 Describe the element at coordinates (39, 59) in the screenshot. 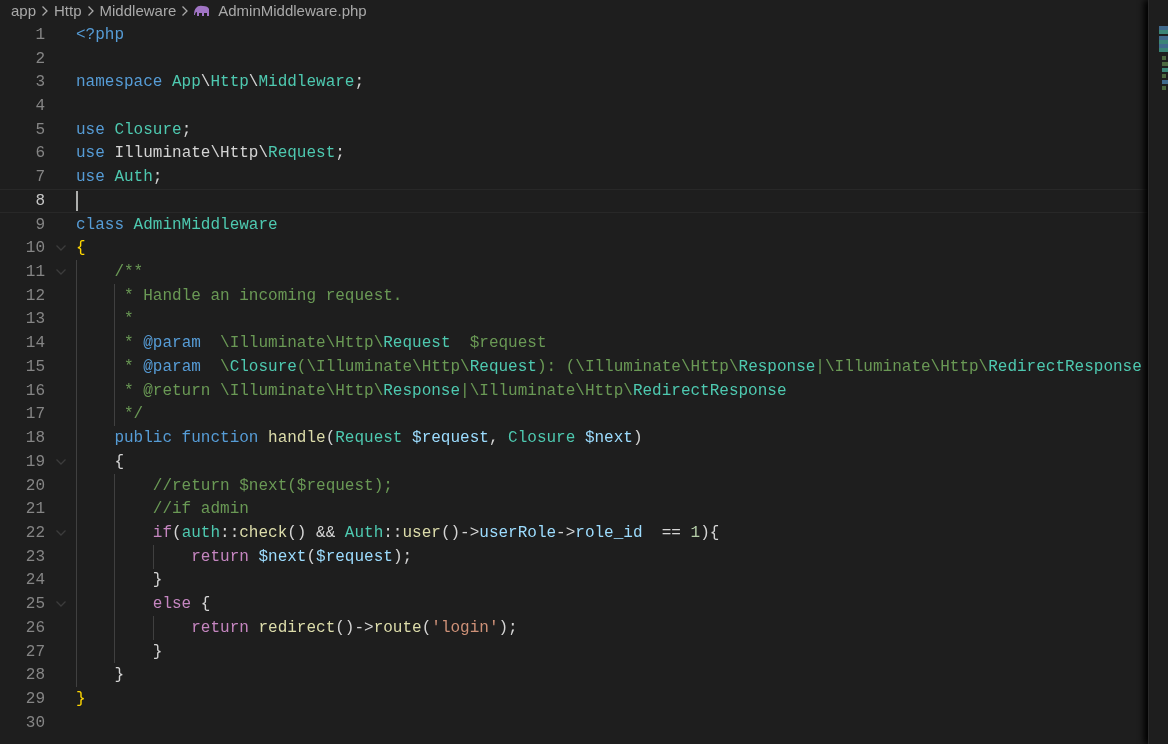

I see `line-number: 2` at that location.